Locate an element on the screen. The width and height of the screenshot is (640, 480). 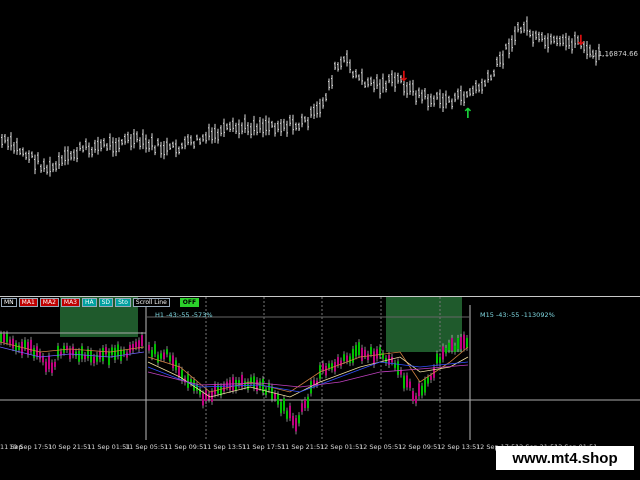
ma3-button: MA3 is located at coordinates (70, 302).